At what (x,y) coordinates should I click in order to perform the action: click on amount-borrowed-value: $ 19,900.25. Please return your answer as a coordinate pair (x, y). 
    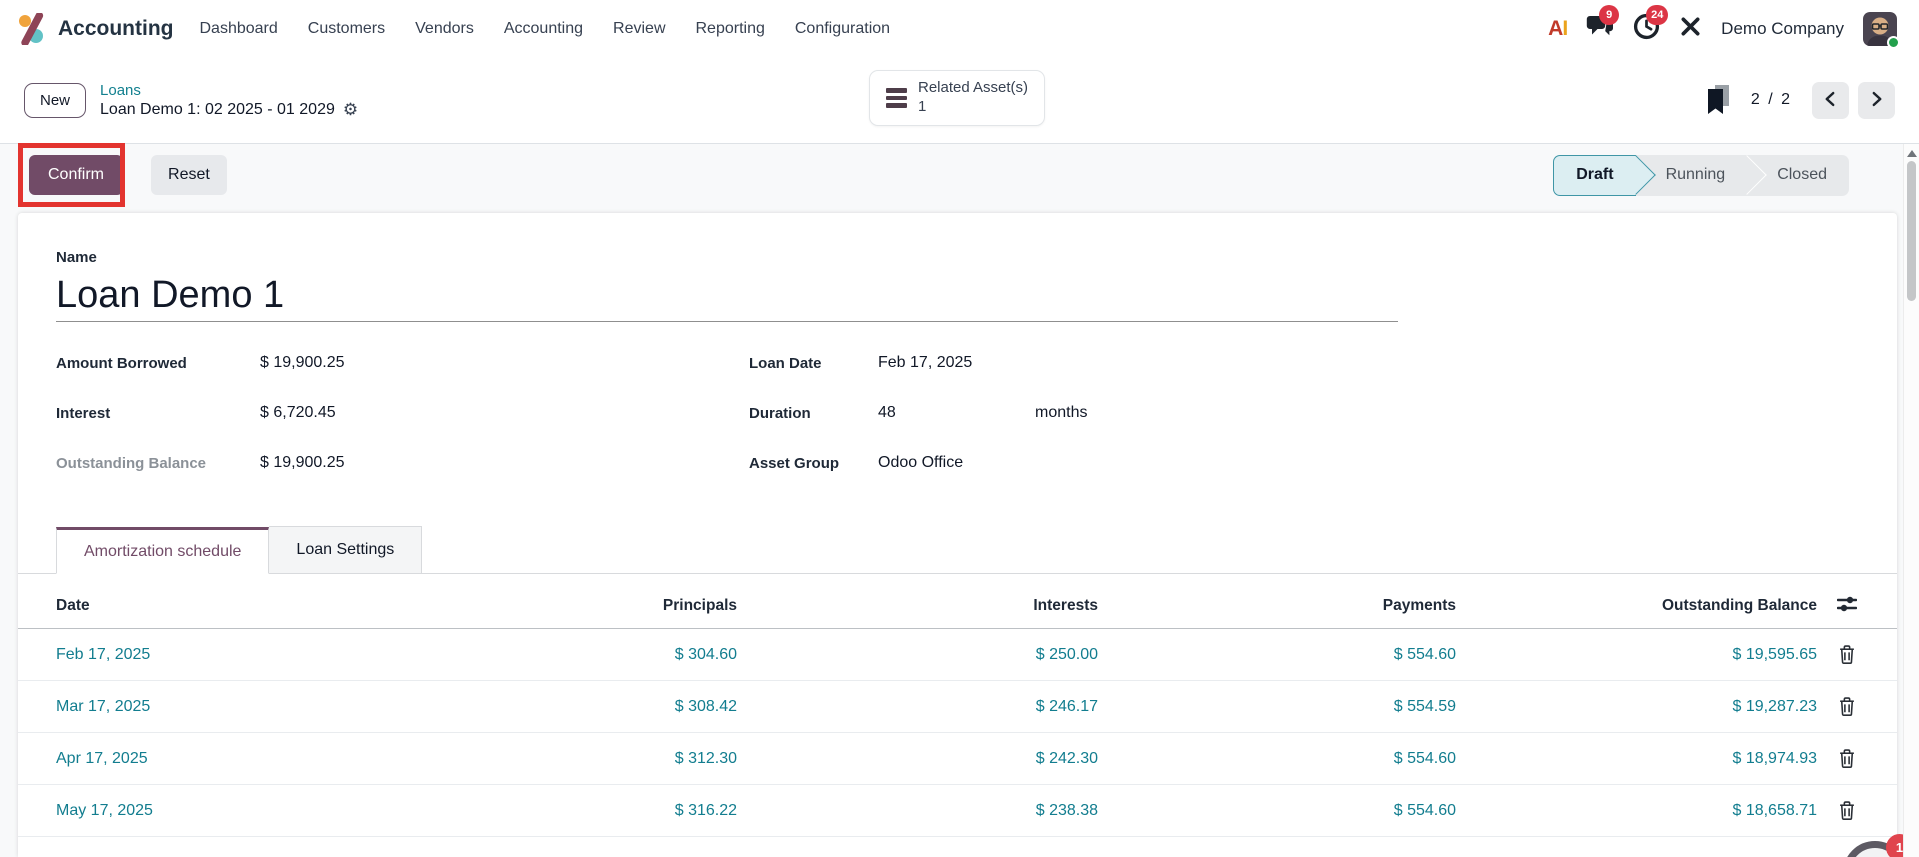
    Looking at the image, I should click on (302, 363).